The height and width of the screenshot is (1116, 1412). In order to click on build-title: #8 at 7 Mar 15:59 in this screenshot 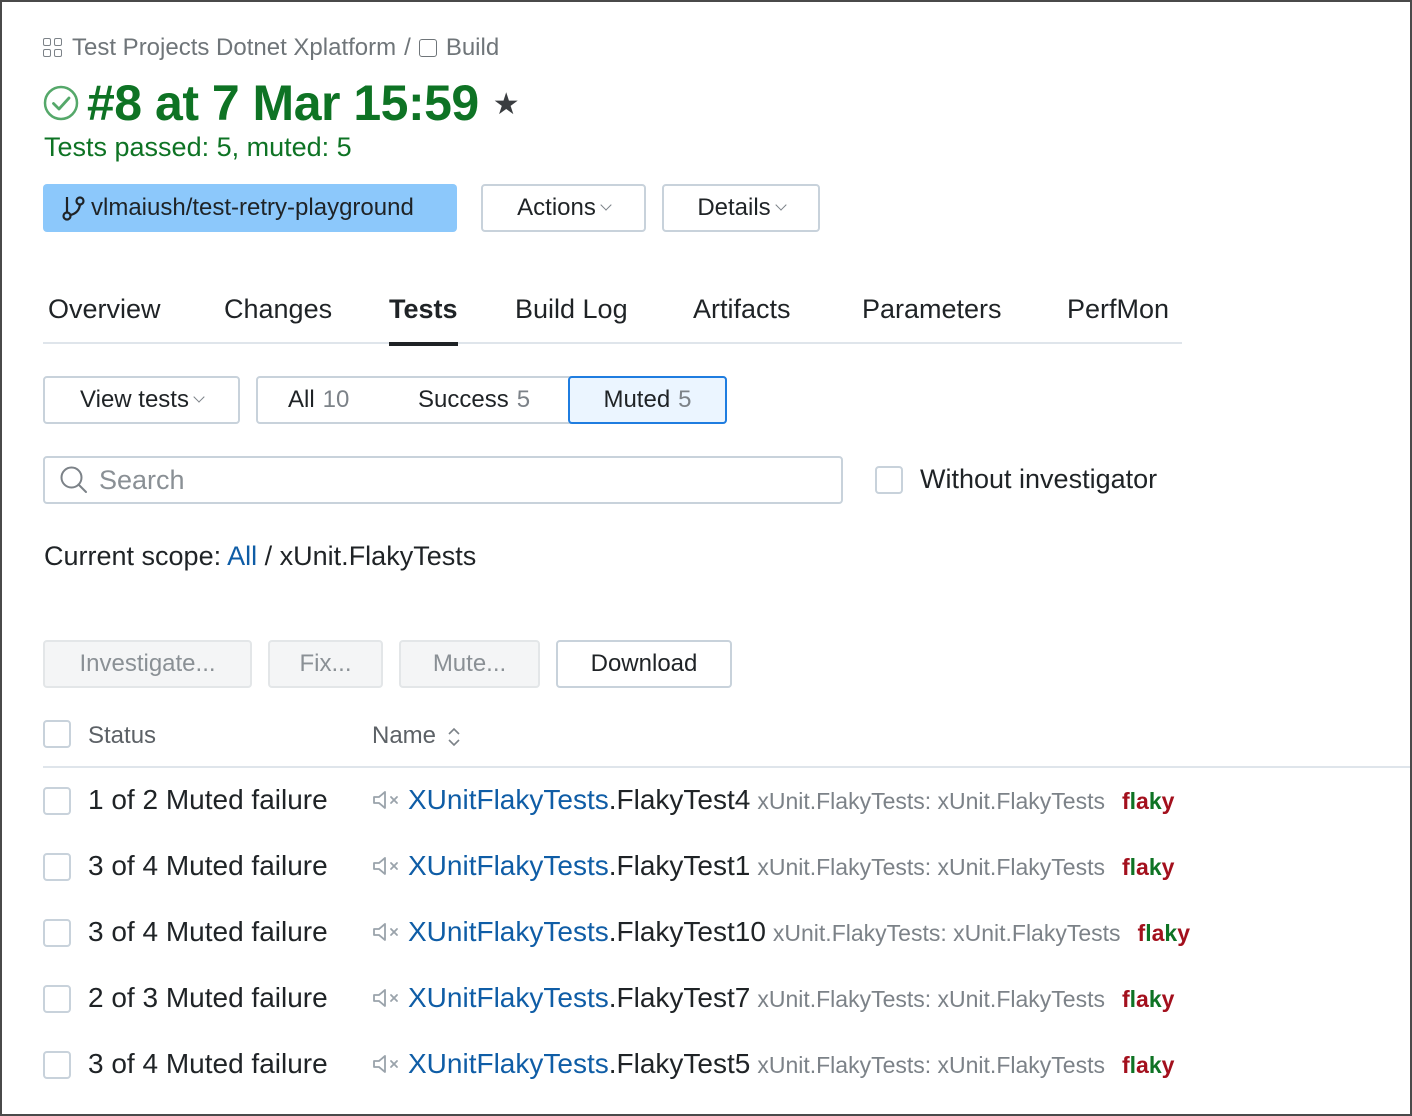, I will do `click(283, 103)`.